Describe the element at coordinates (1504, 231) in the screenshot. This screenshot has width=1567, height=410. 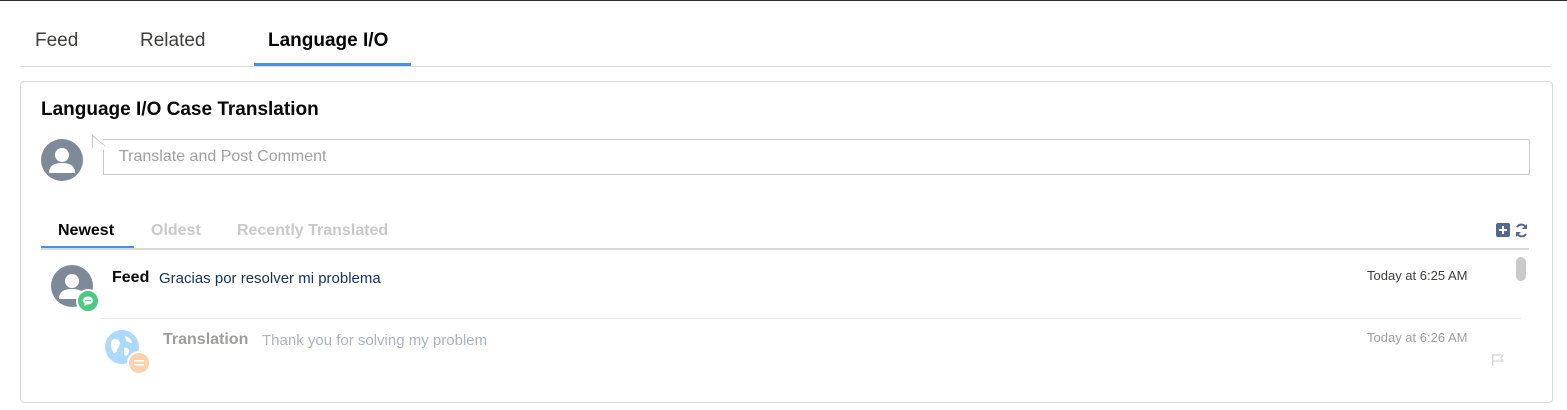
I see `add-square-icon` at that location.